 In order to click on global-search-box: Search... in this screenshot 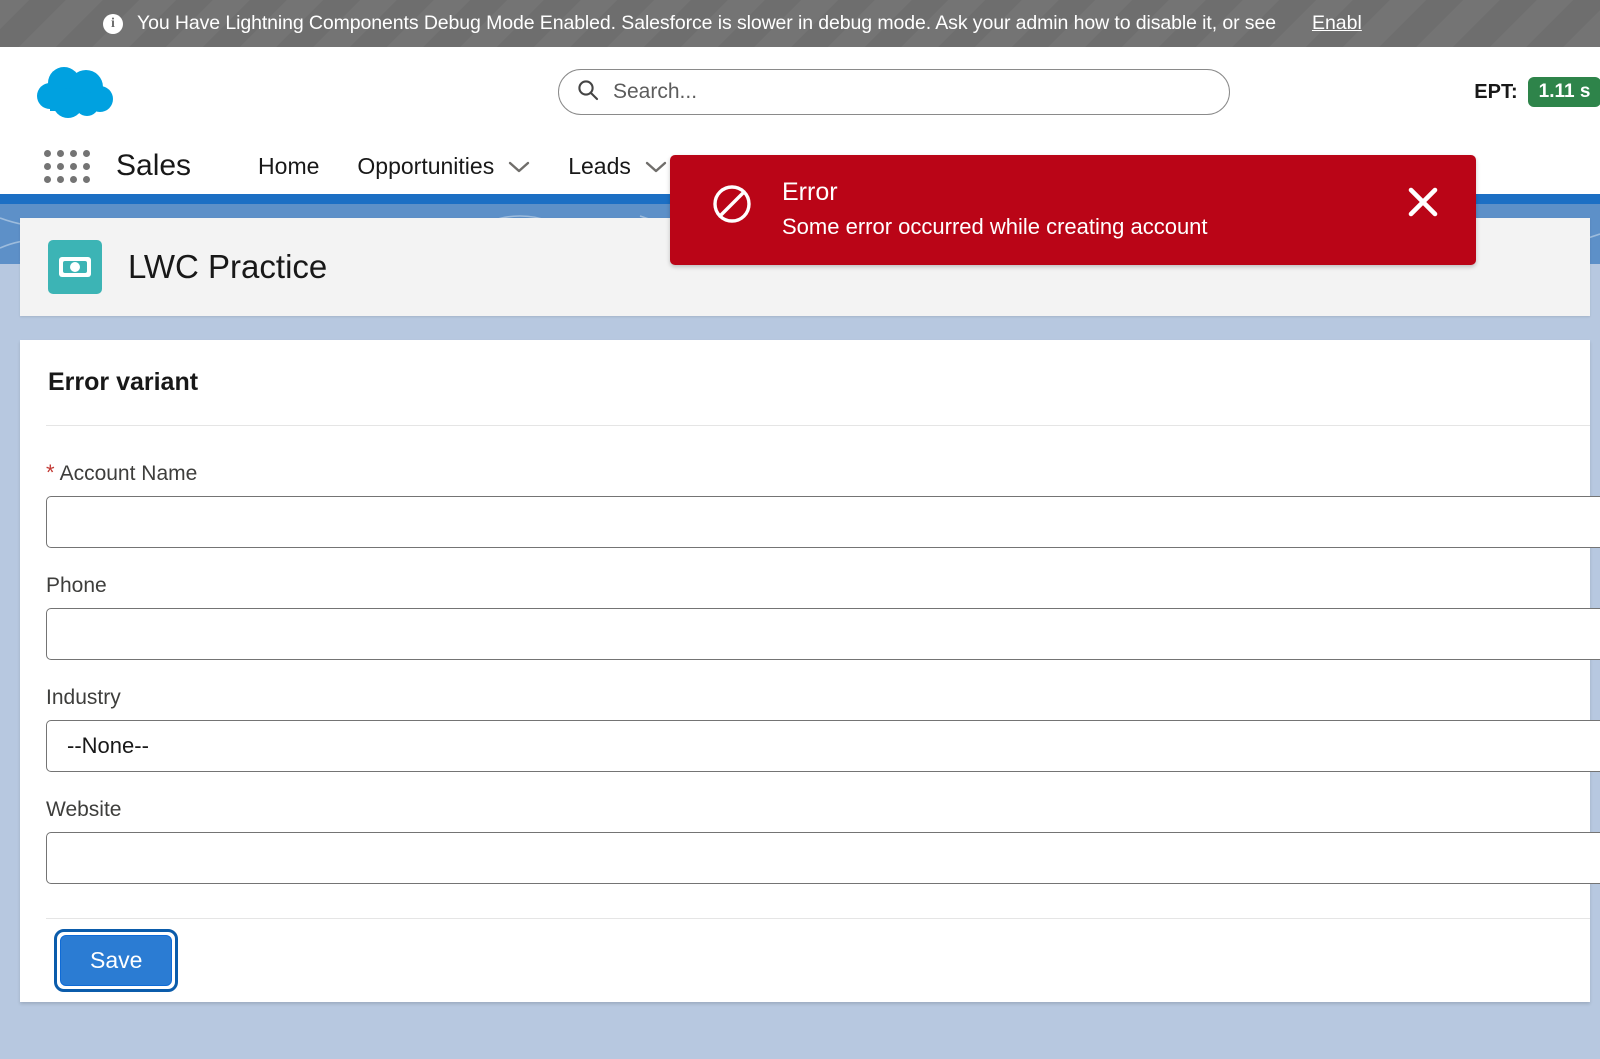, I will do `click(894, 92)`.